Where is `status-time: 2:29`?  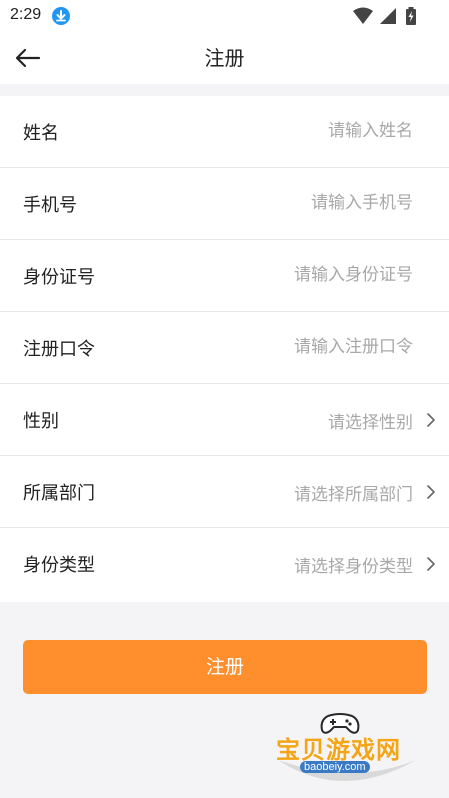 status-time: 2:29 is located at coordinates (26, 14).